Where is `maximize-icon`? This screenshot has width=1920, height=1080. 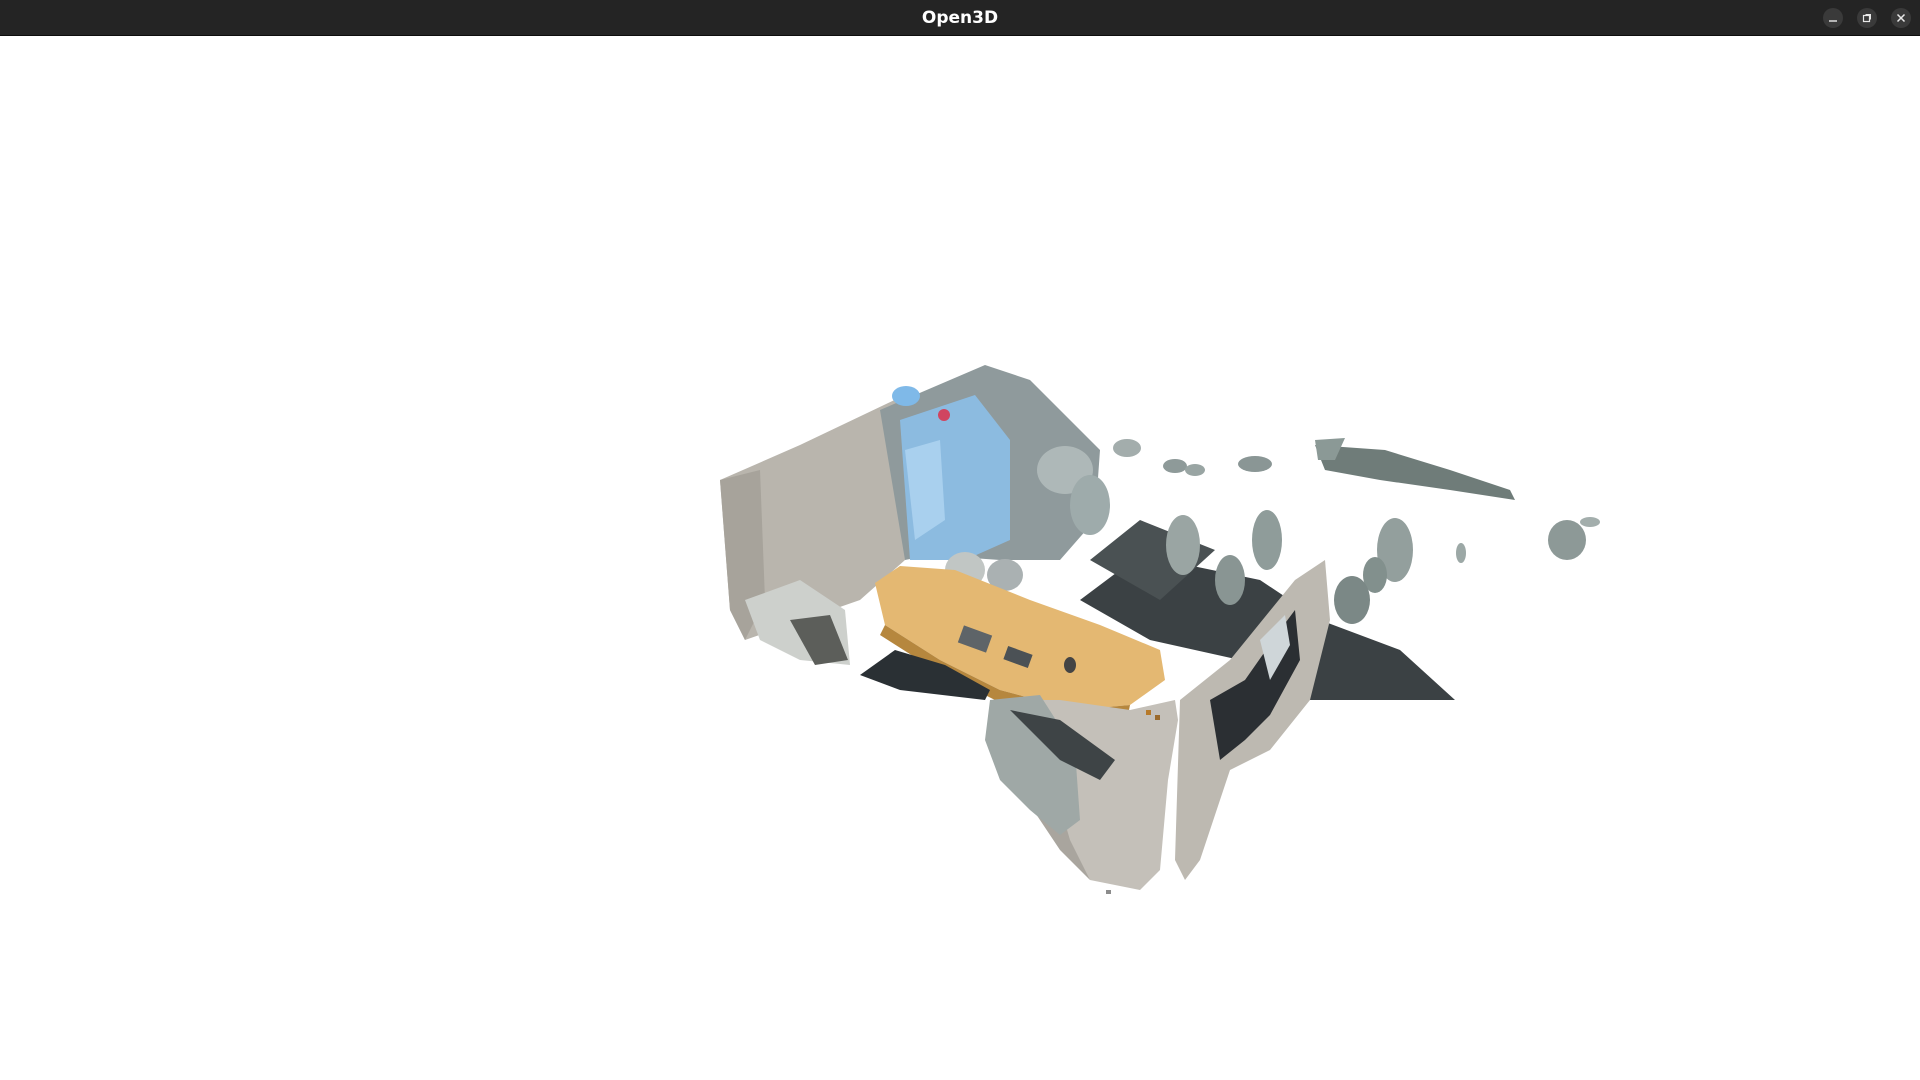
maximize-icon is located at coordinates (1866, 18).